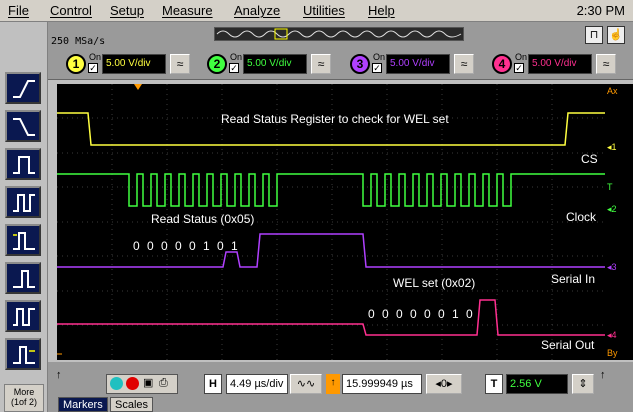 The image size is (633, 412). I want to click on read-status-label: Read Status (0x05), so click(203, 219).